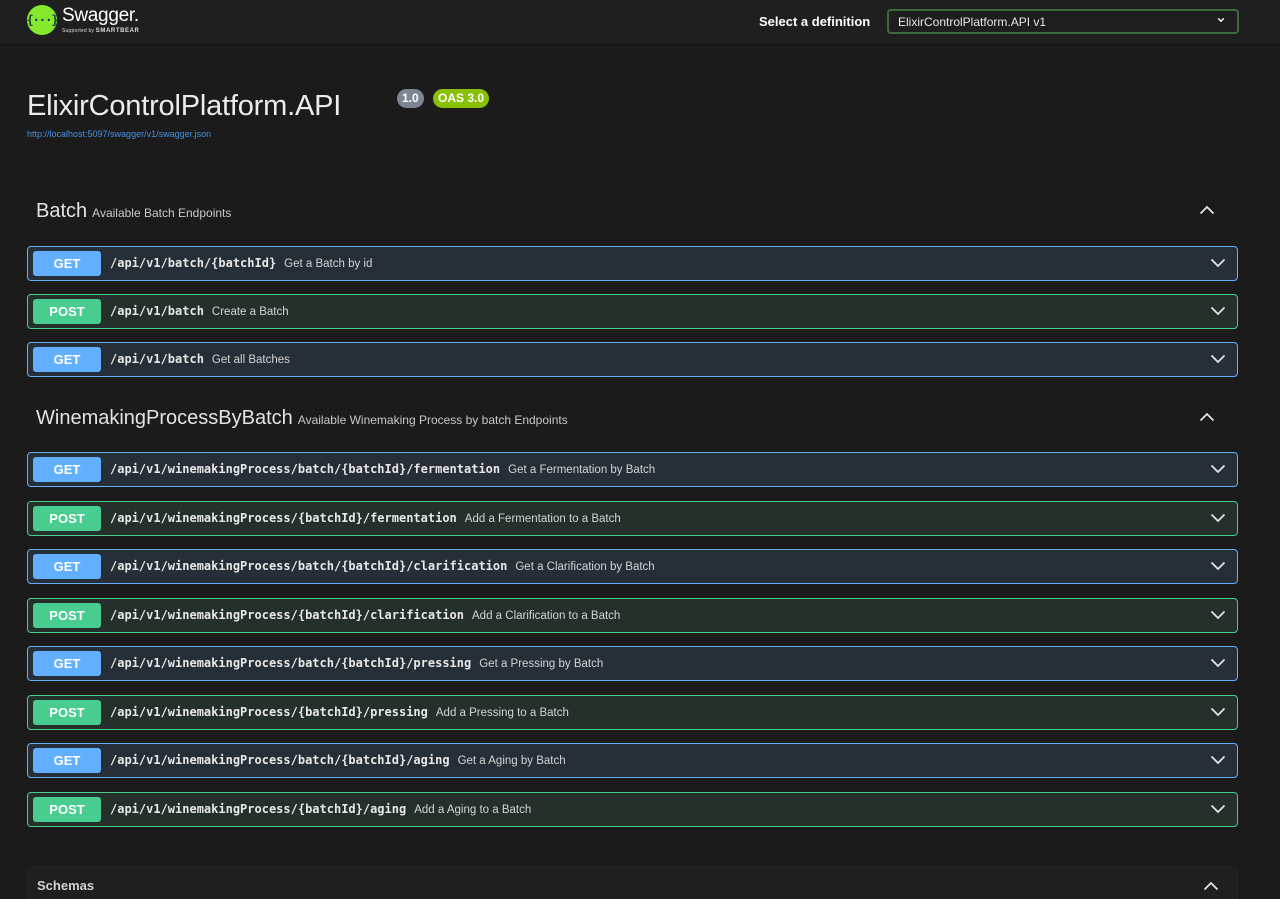 The image size is (1280, 899). I want to click on operation-summary: Get a Aging by Batch, so click(511, 761).